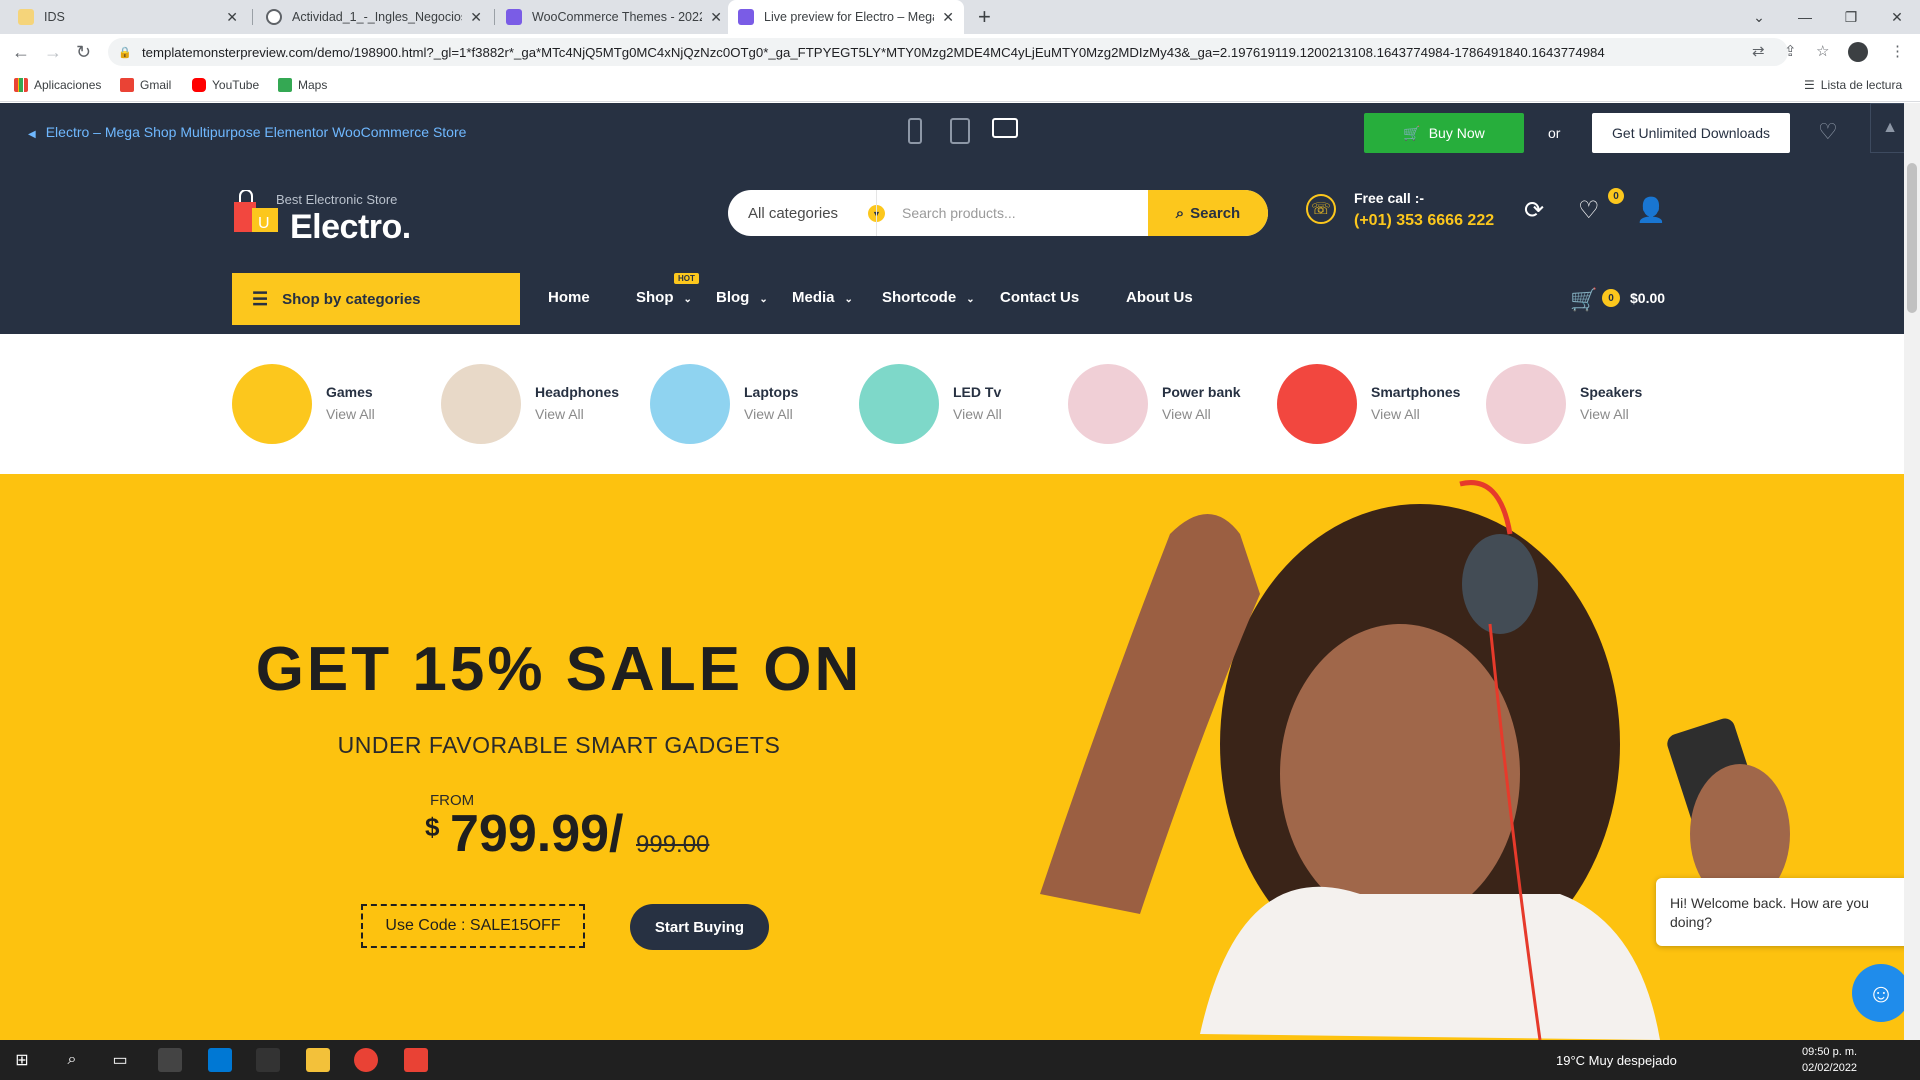  Describe the element at coordinates (959, 404) in the screenshot. I see `category-led-tv: LED Tv View All` at that location.